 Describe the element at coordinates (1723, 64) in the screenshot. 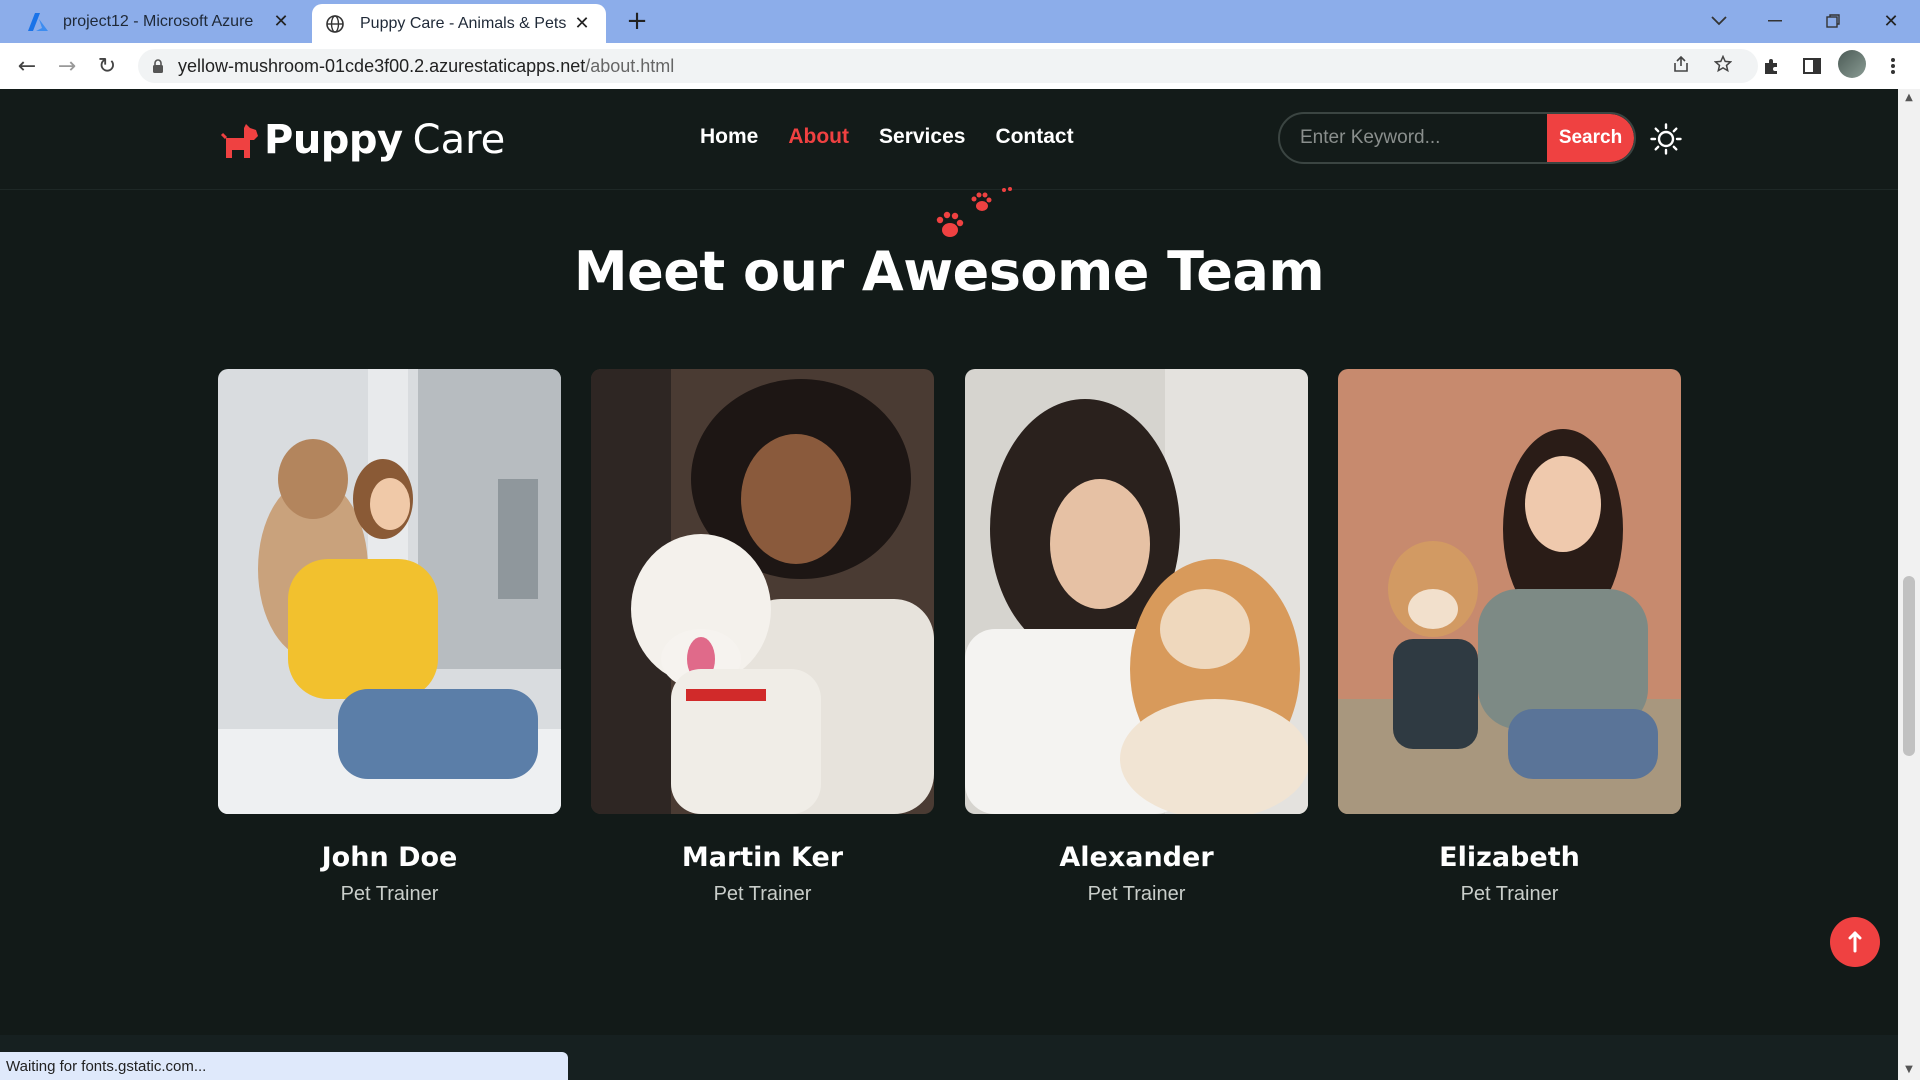

I see `bookmark-star-icon` at that location.